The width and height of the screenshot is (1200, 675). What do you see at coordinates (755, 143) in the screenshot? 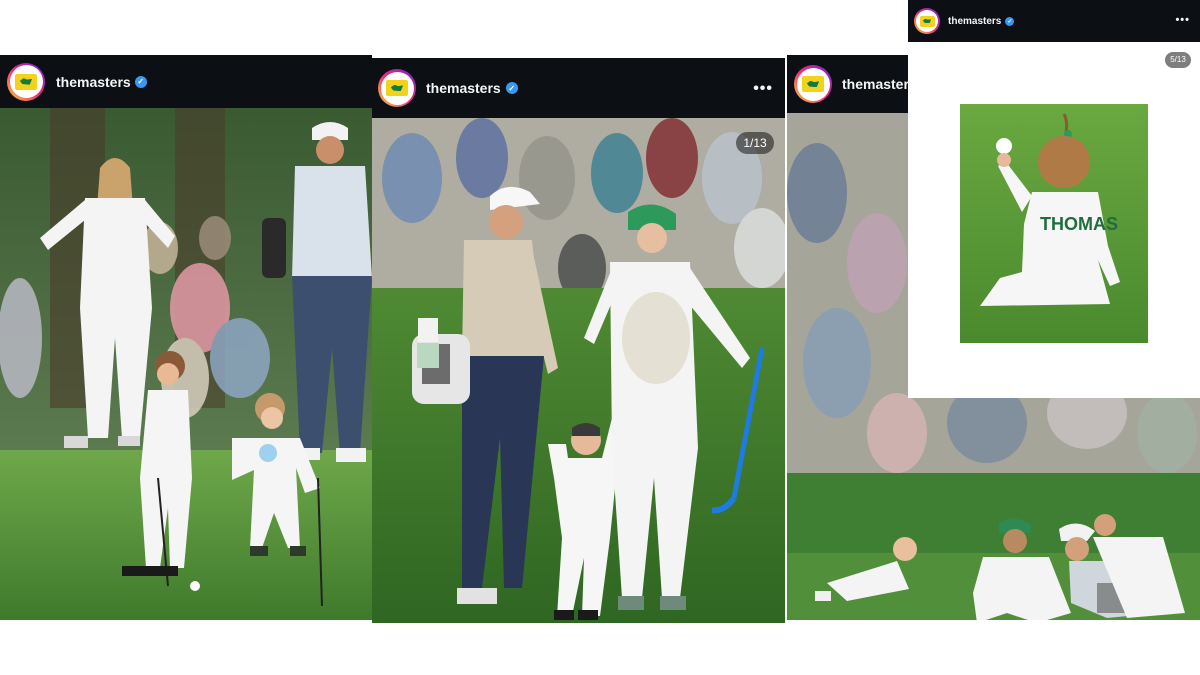
I see `slide-counter: 1/13` at bounding box center [755, 143].